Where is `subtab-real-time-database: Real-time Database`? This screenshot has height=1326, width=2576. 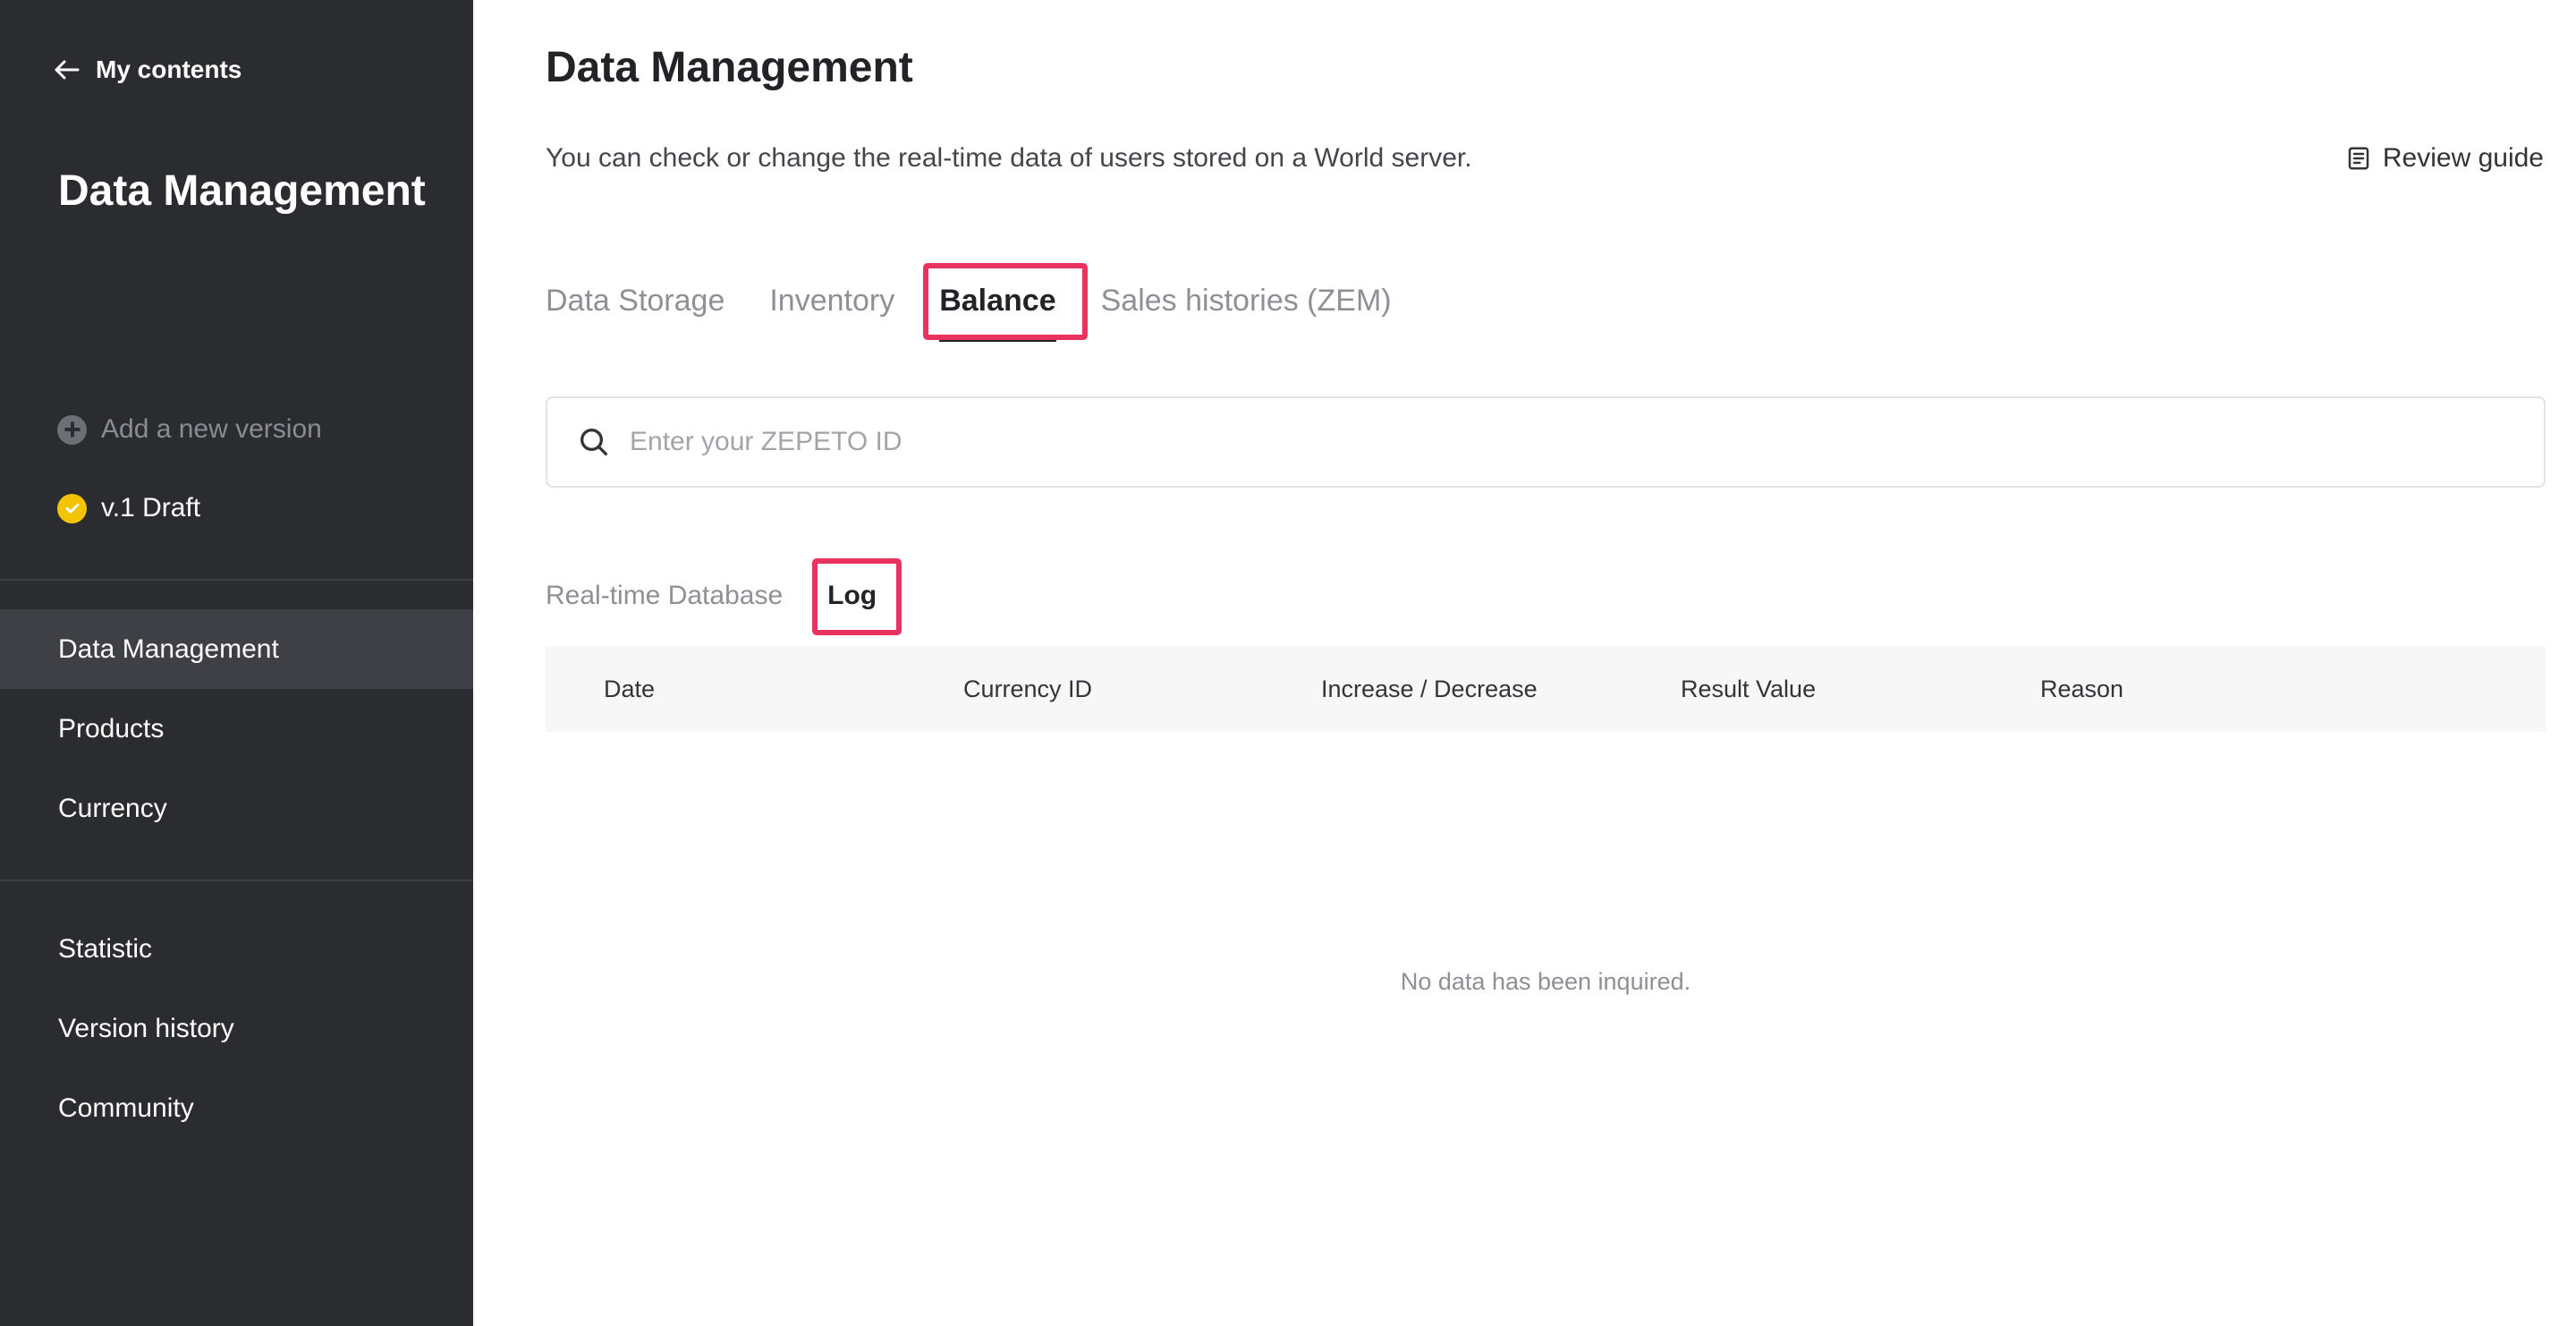
subtab-real-time-database: Real-time Database is located at coordinates (664, 596).